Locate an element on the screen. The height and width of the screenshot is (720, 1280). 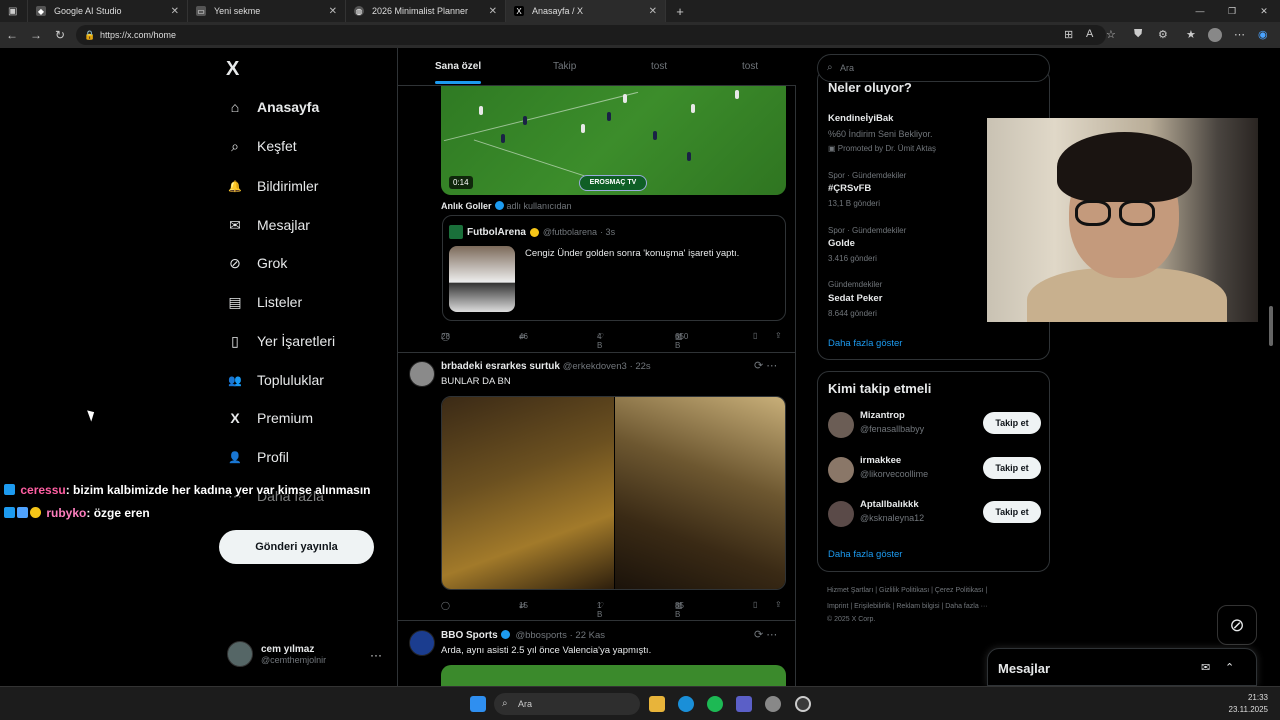
nav-item-topluluklar: 👥 Topluluklar is located at coordinates (275, 380).